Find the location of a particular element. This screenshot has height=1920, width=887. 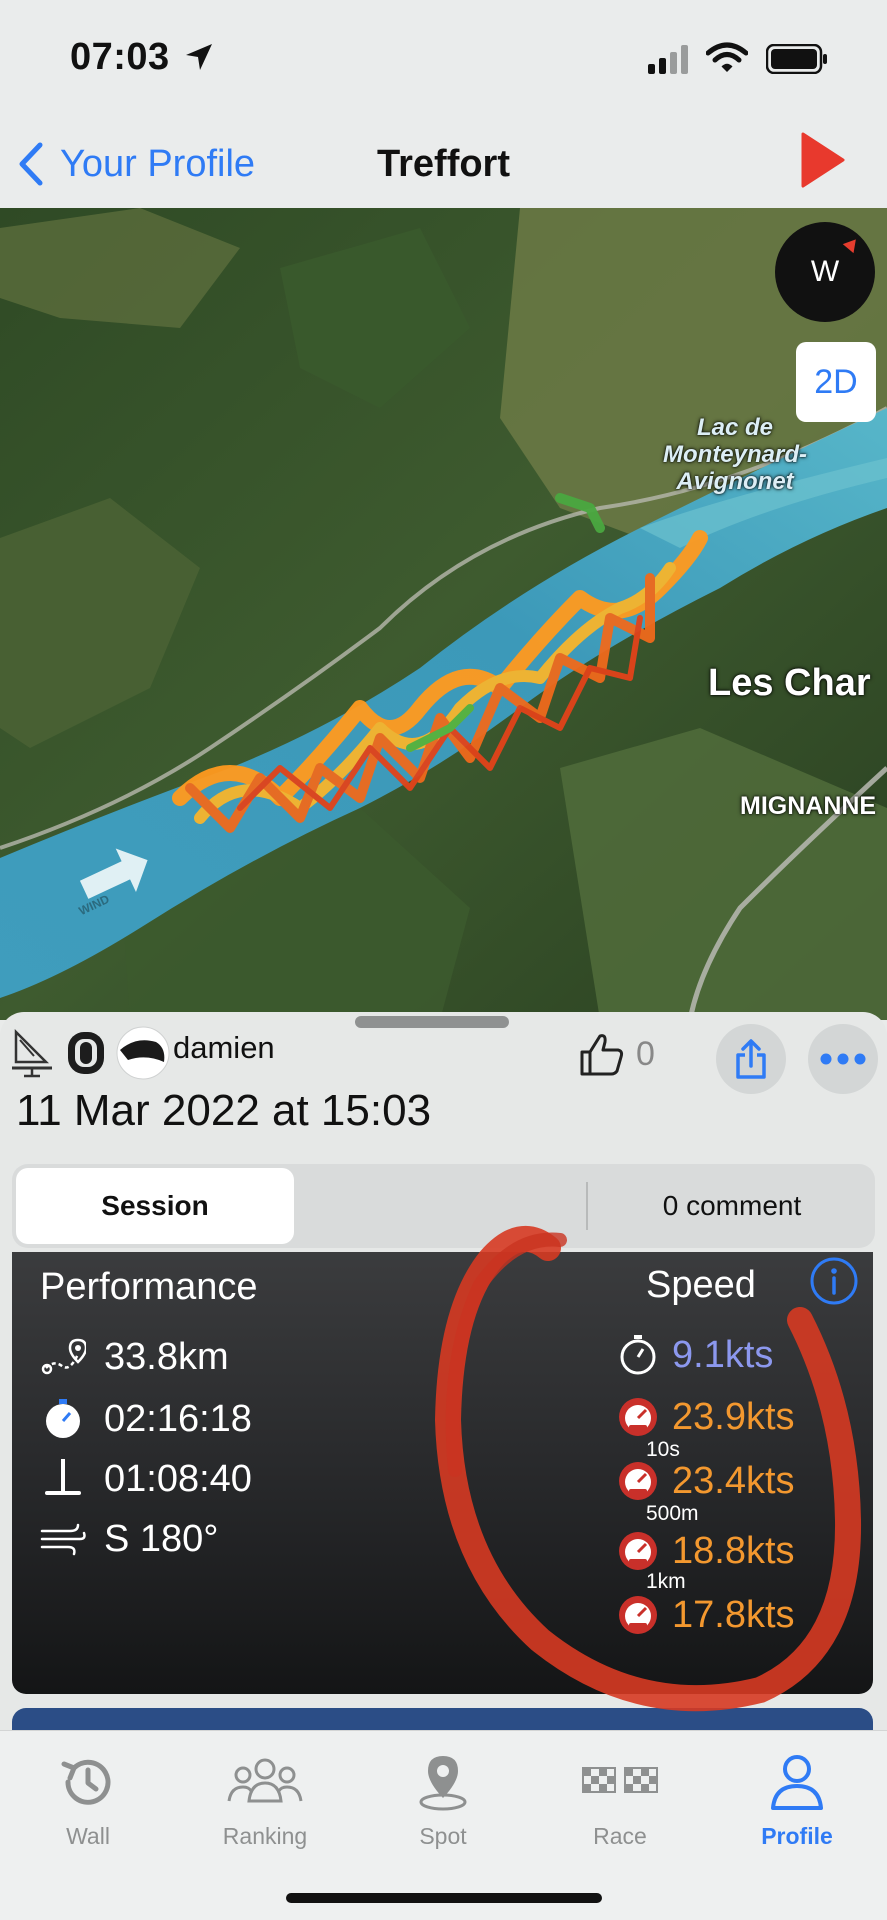

share-icon is located at coordinates (751, 1059).